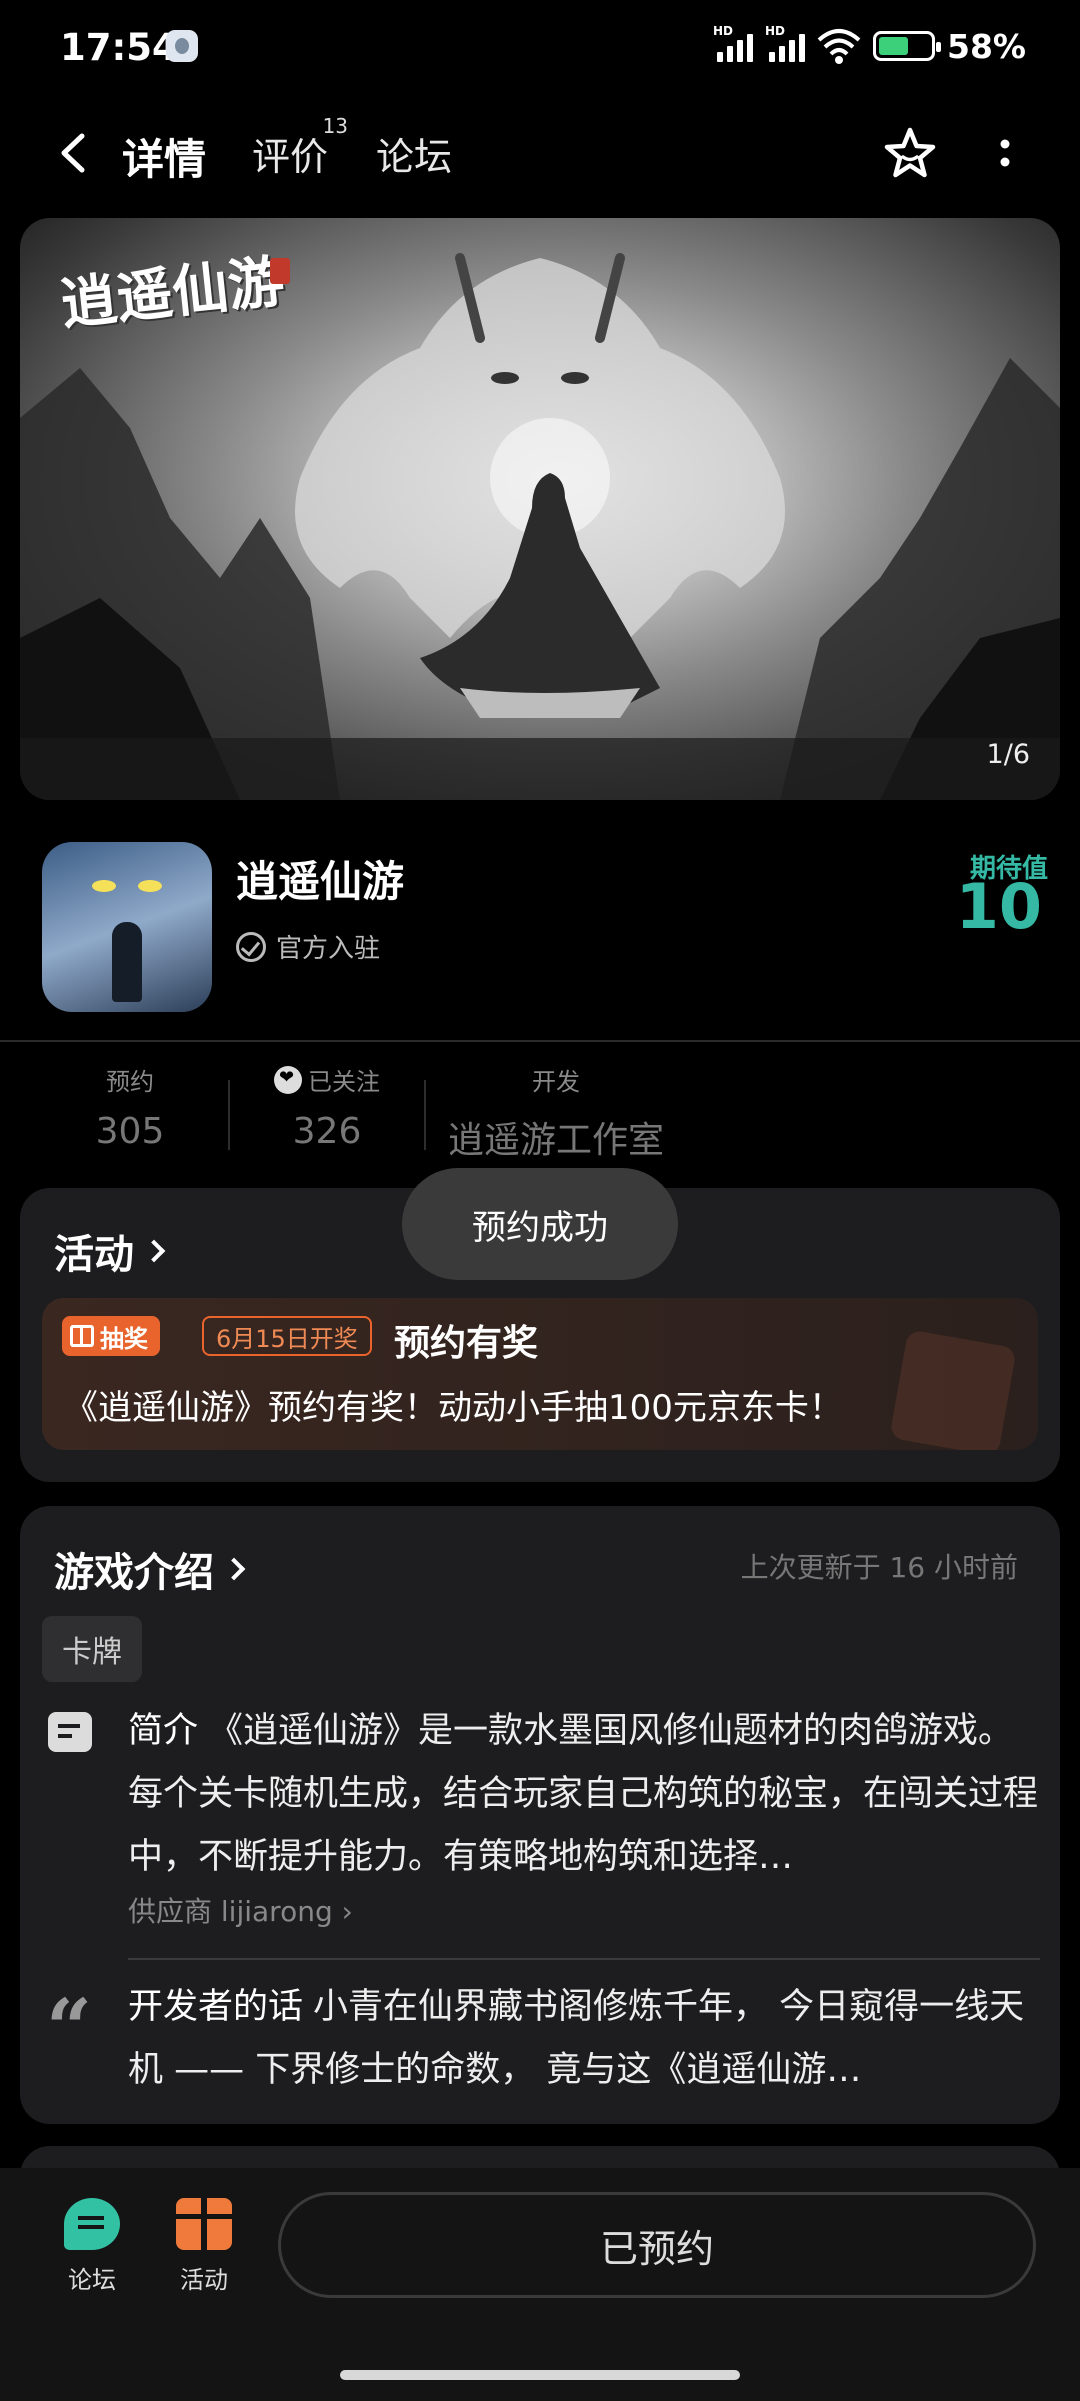  What do you see at coordinates (280, 271) in the screenshot?
I see `logo-seal` at bounding box center [280, 271].